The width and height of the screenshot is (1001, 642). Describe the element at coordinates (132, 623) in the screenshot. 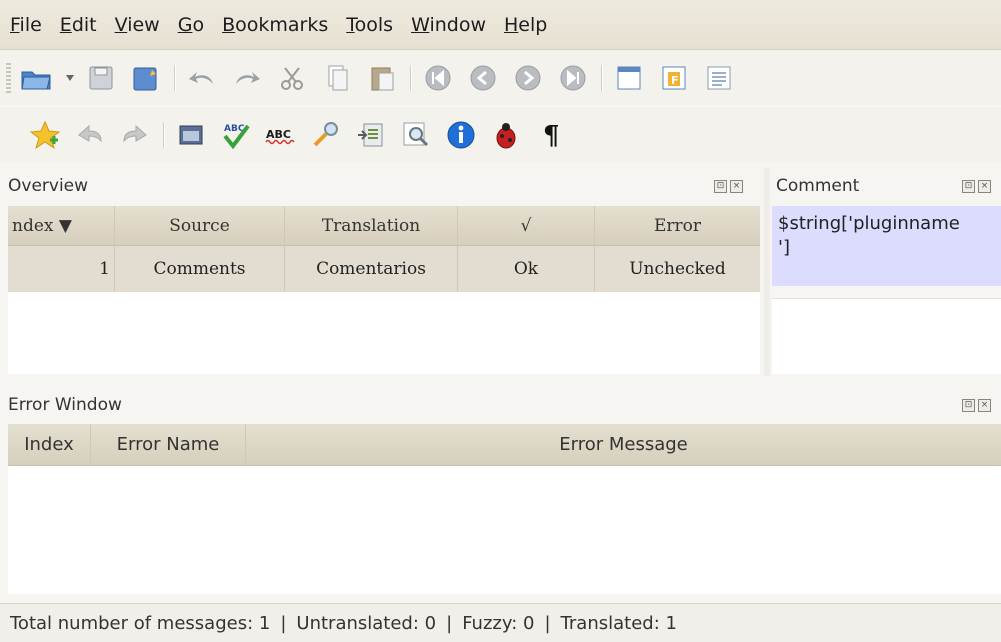

I see `total-label: Total number of messages:` at that location.